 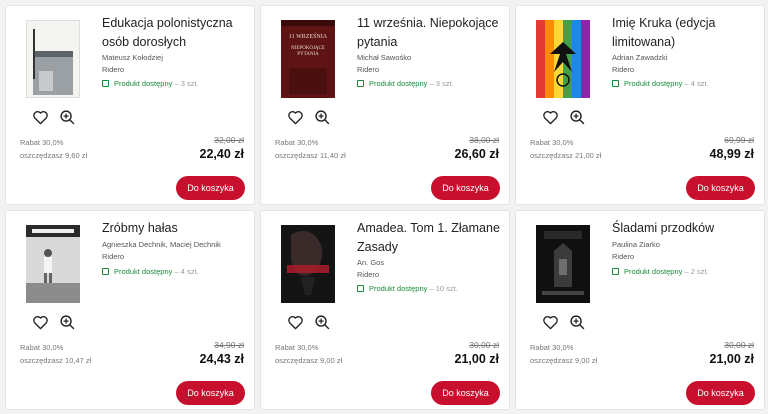 What do you see at coordinates (176, 228) in the screenshot?
I see `product-title: Zróbmy hałas` at bounding box center [176, 228].